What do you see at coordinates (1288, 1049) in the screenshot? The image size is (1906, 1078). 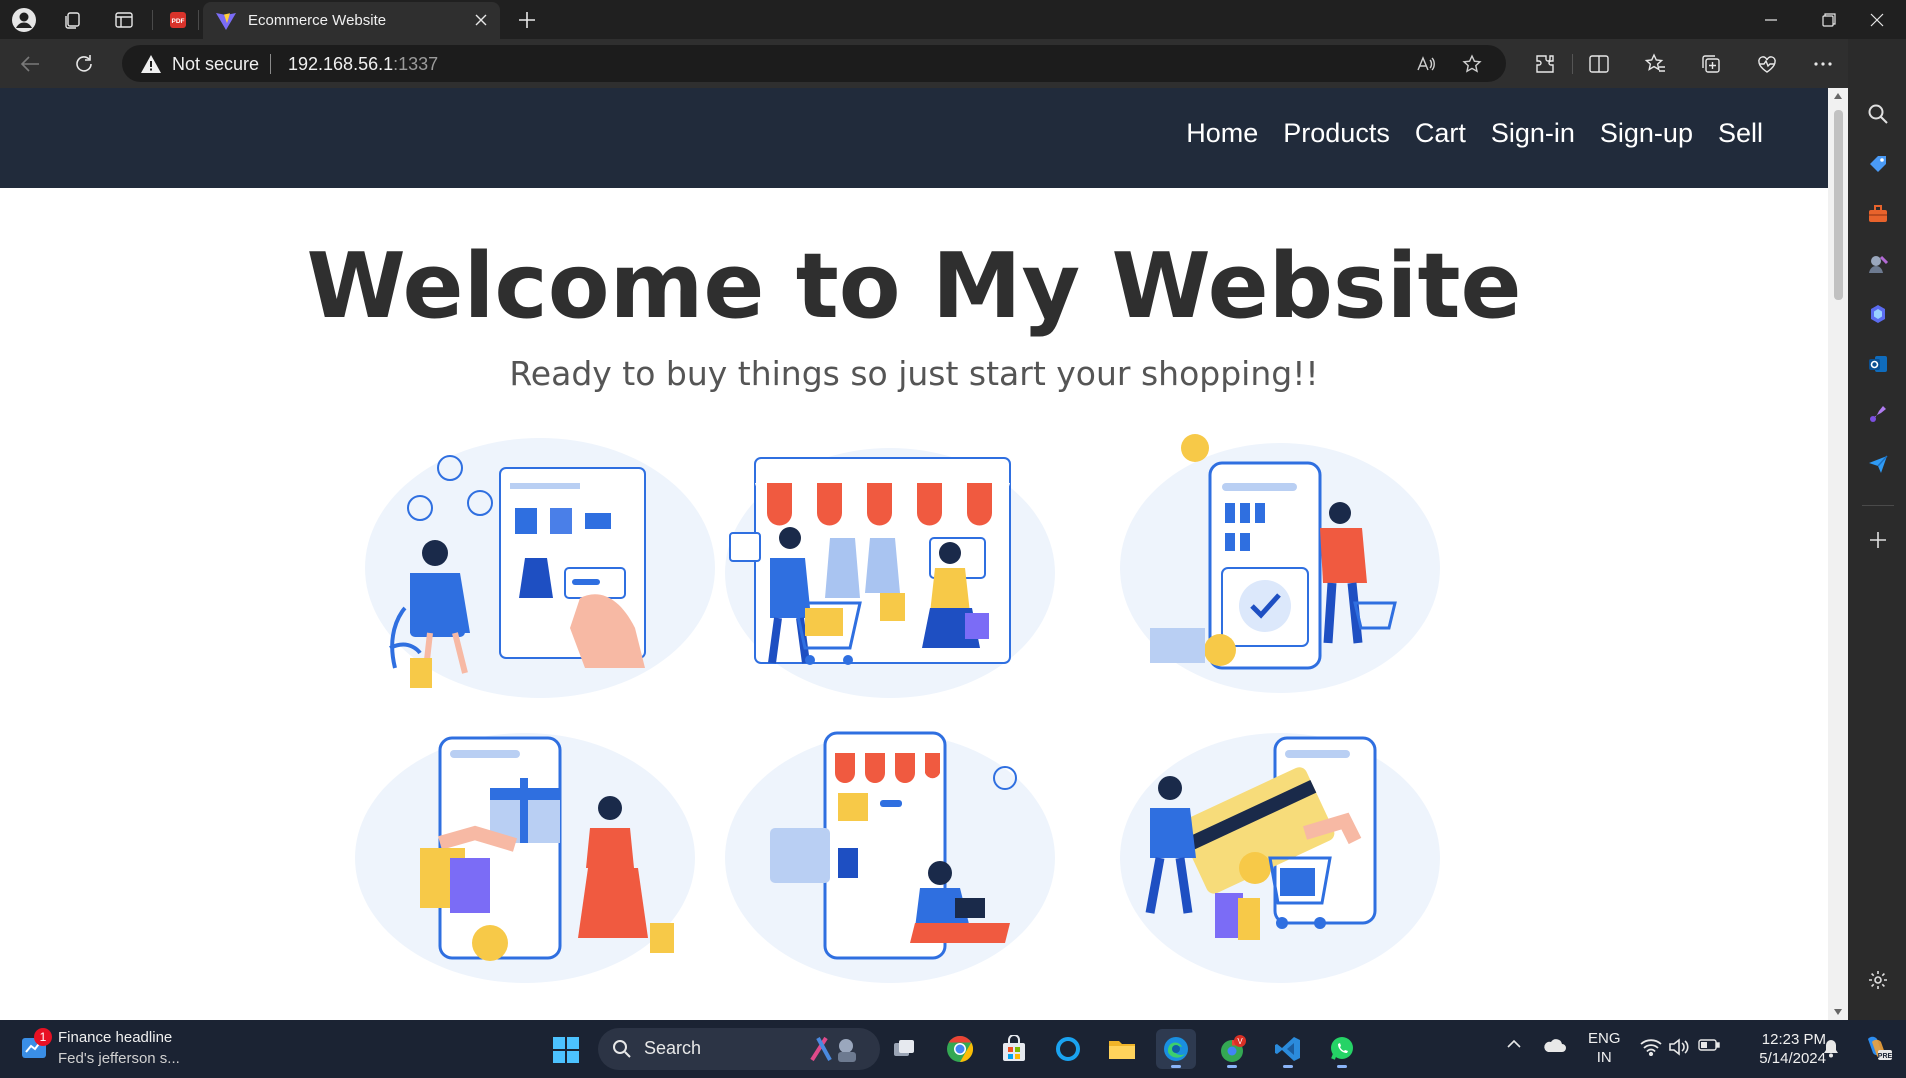 I see `vscode-icon` at bounding box center [1288, 1049].